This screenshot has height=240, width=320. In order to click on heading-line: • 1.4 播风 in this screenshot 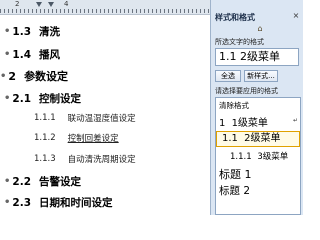, I will do `click(32, 54)`.